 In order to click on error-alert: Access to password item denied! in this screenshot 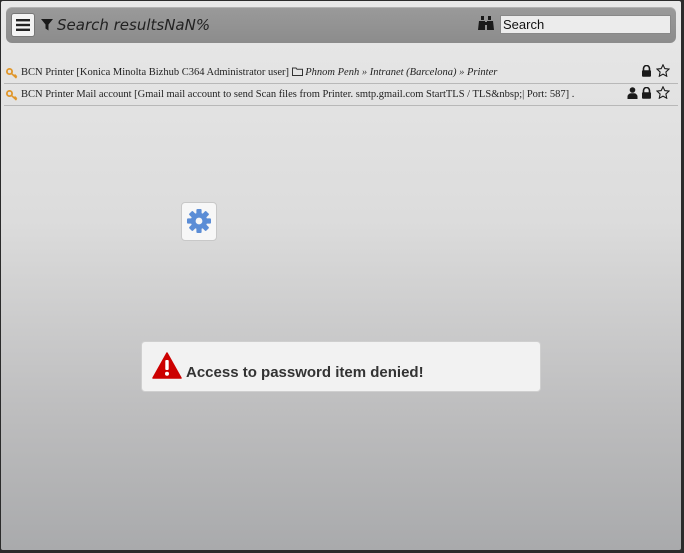, I will do `click(341, 366)`.